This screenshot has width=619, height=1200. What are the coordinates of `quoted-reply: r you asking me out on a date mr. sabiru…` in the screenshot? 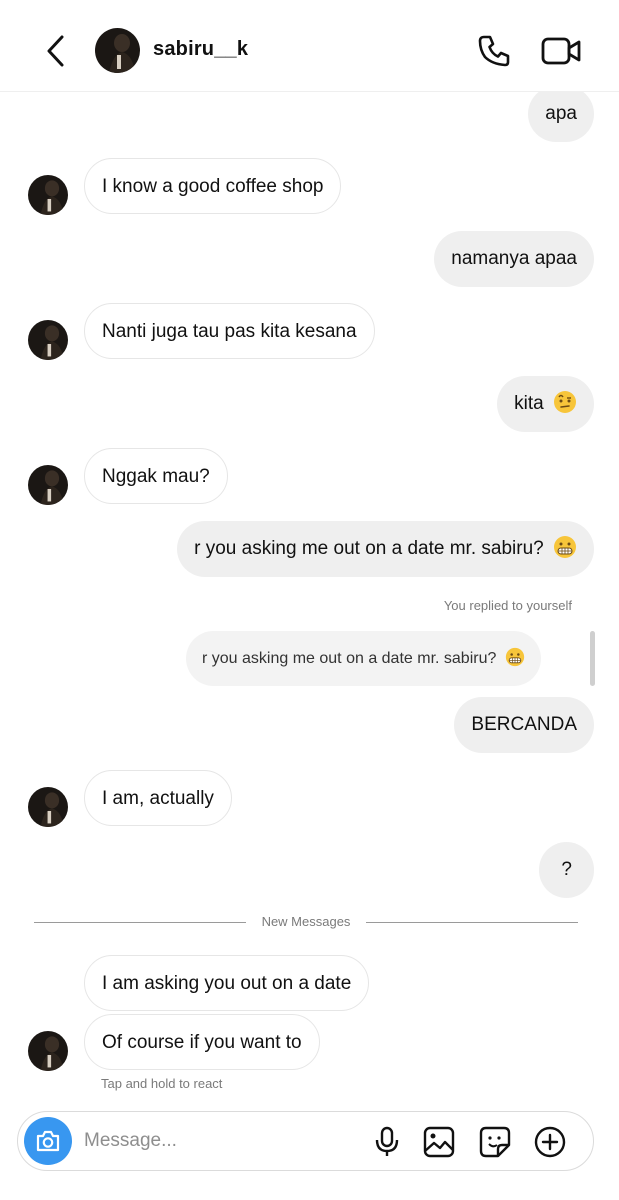 It's located at (363, 658).